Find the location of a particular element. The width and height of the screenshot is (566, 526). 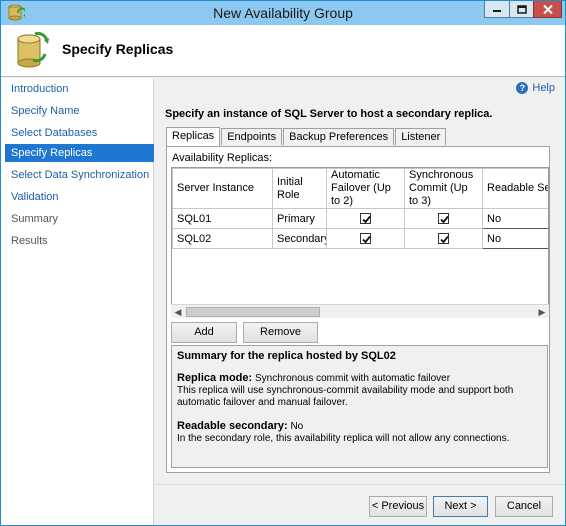

horizontal-scrollbar: ◀ ▶ is located at coordinates (360, 311).